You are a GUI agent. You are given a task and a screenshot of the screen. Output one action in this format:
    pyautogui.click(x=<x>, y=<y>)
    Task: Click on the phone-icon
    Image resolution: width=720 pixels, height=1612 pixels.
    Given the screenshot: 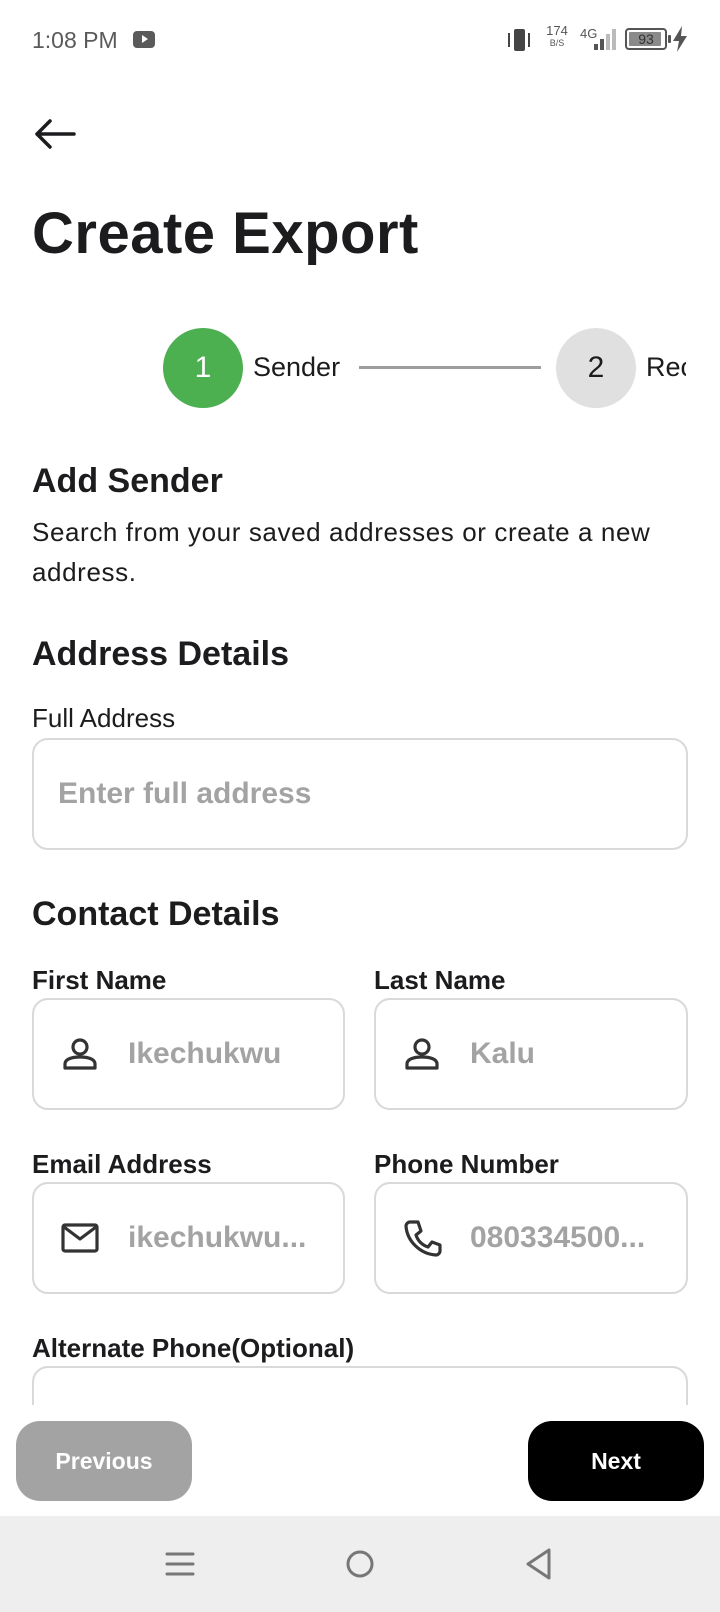 What is the action you would take?
    pyautogui.click(x=423, y=1238)
    